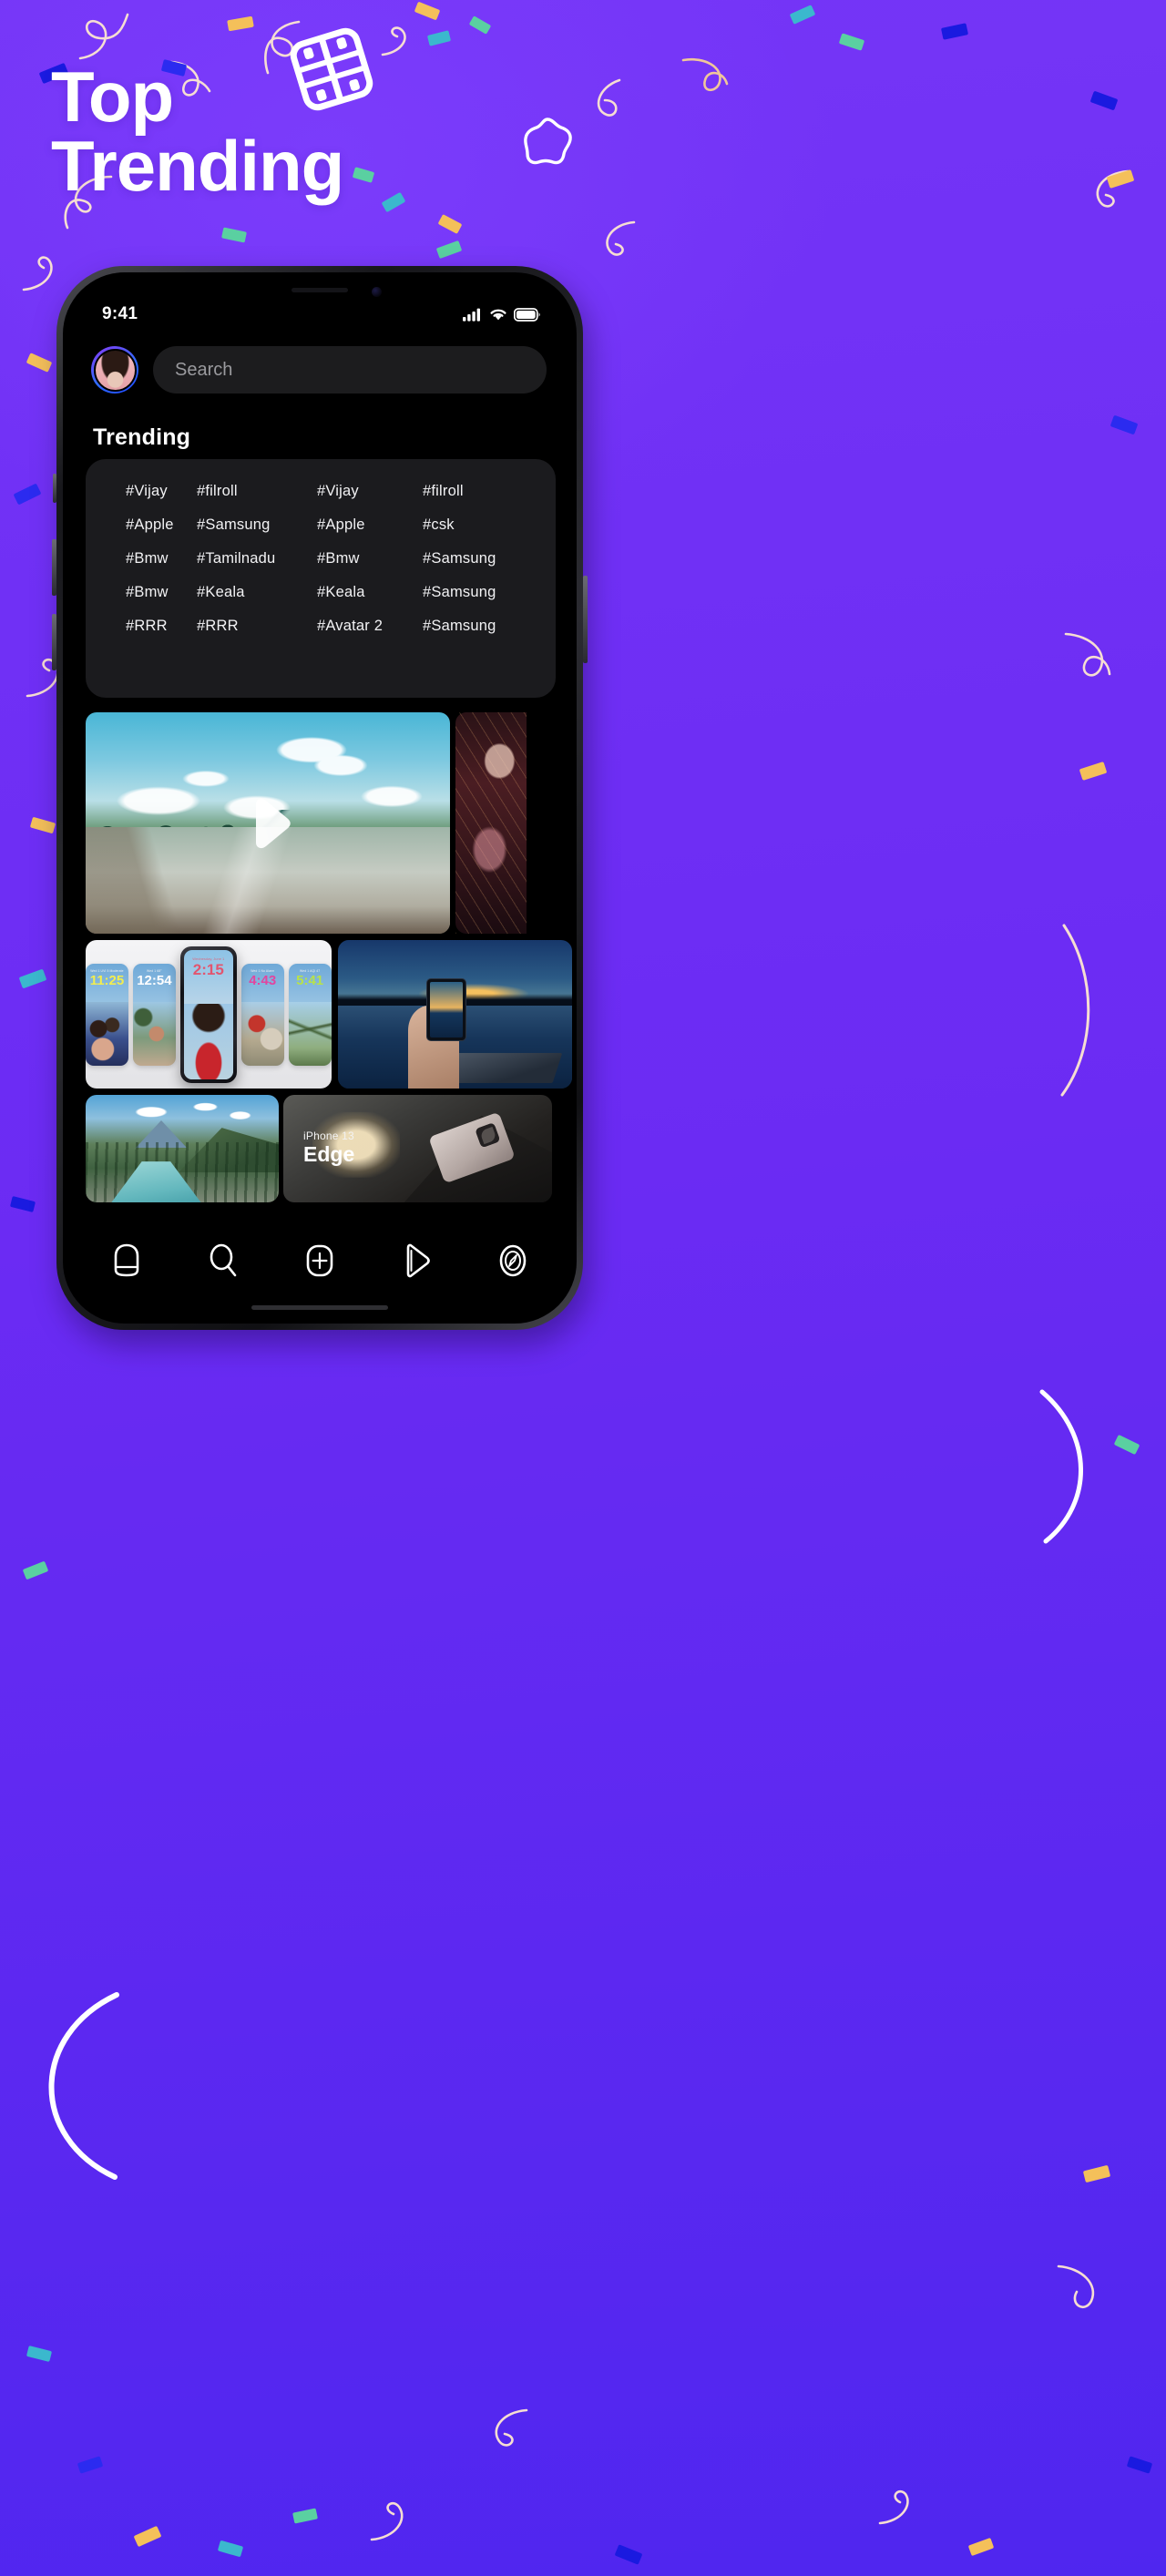 The height and width of the screenshot is (2576, 1166). I want to click on phone-power-button, so click(585, 619).